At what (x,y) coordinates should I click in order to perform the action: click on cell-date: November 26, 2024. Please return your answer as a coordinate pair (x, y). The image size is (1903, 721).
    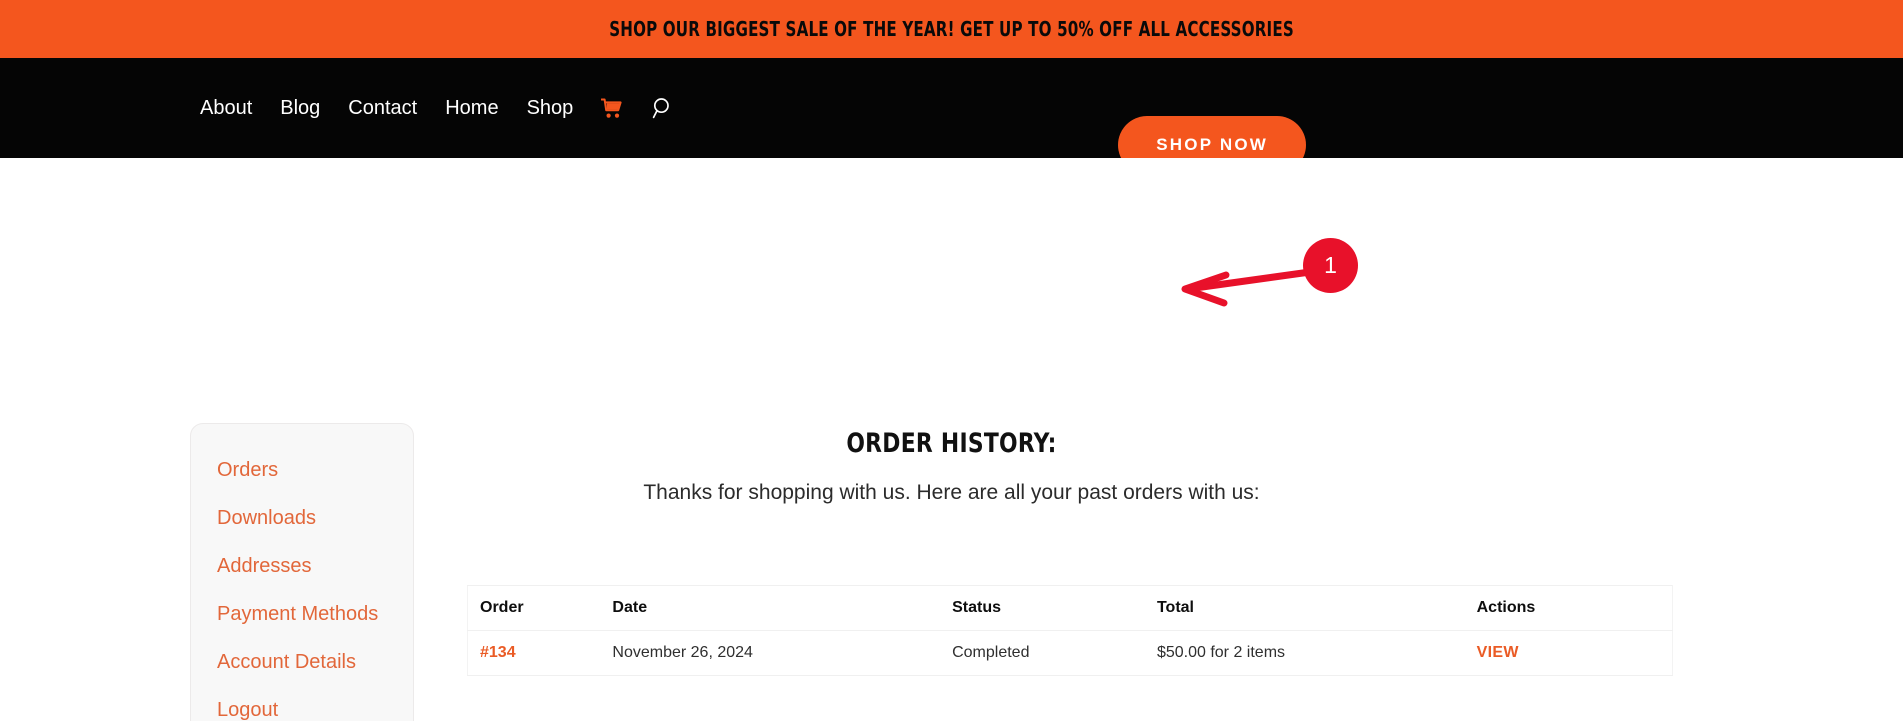
    Looking at the image, I should click on (772, 653).